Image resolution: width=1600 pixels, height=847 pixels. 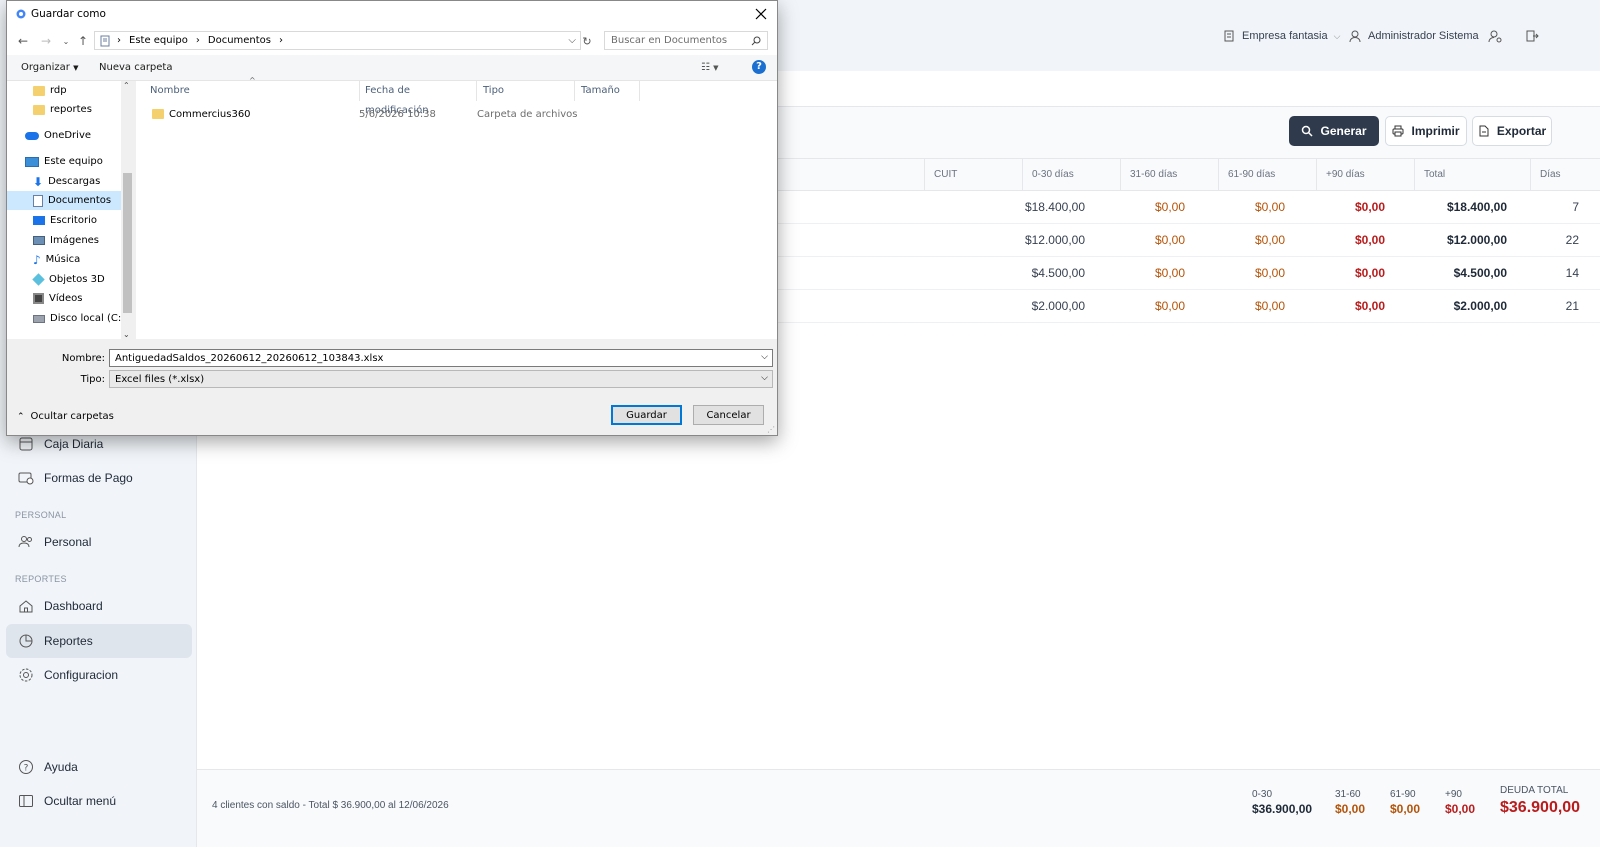 What do you see at coordinates (392, 68) in the screenshot?
I see `dialog-toolbar: Organizar ▼ Nueva carpeta ☷ ▼ ?` at bounding box center [392, 68].